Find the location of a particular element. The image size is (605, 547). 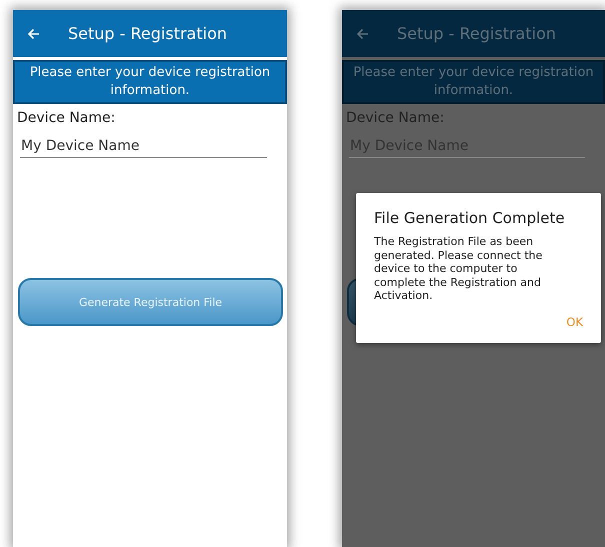

dialog-title: File Generation Complete is located at coordinates (470, 218).